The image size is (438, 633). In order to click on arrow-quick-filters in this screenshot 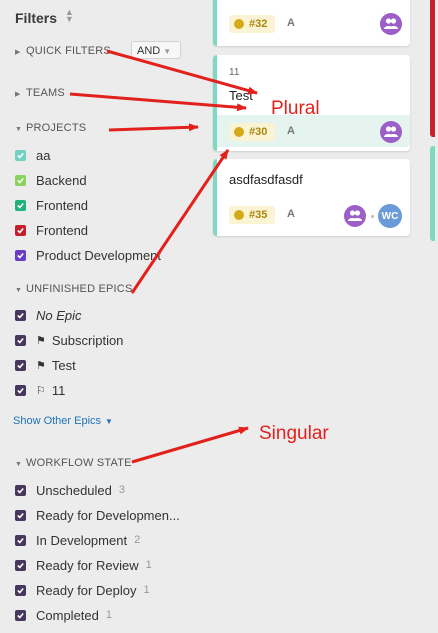, I will do `click(182, 72)`.